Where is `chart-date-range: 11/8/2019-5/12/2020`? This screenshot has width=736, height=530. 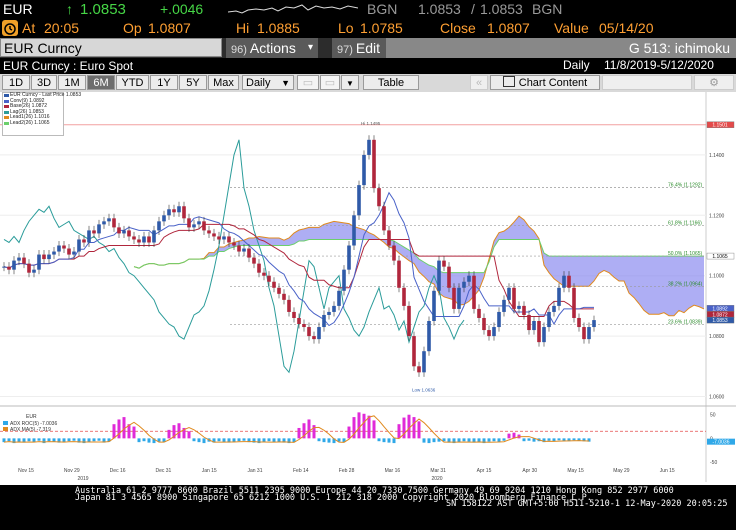 chart-date-range: 11/8/2019-5/12/2020 is located at coordinates (659, 65).